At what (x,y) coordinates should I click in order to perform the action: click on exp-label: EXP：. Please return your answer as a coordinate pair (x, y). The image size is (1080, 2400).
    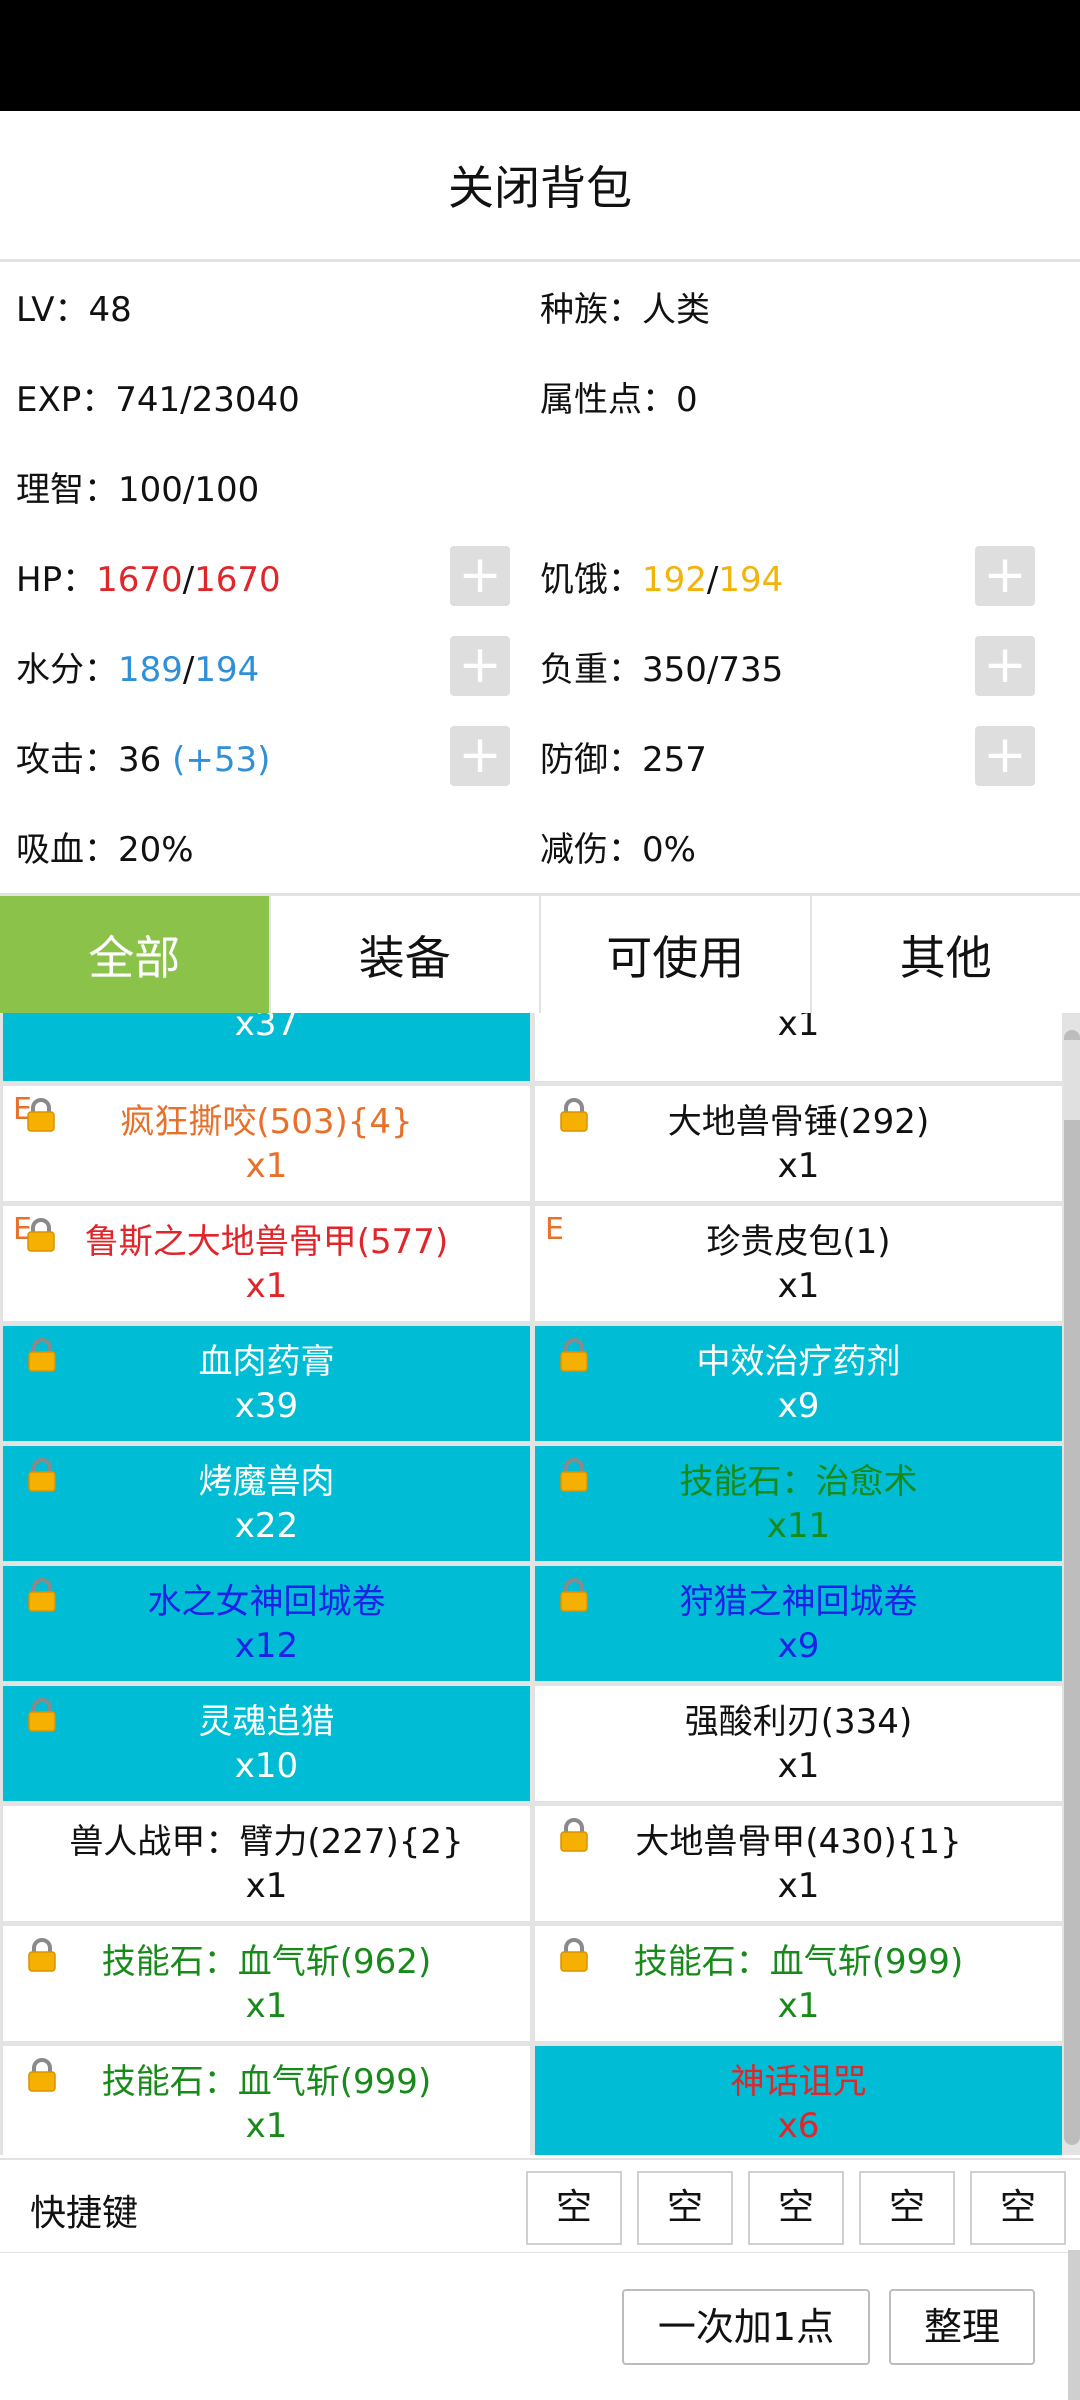
    Looking at the image, I should click on (66, 400).